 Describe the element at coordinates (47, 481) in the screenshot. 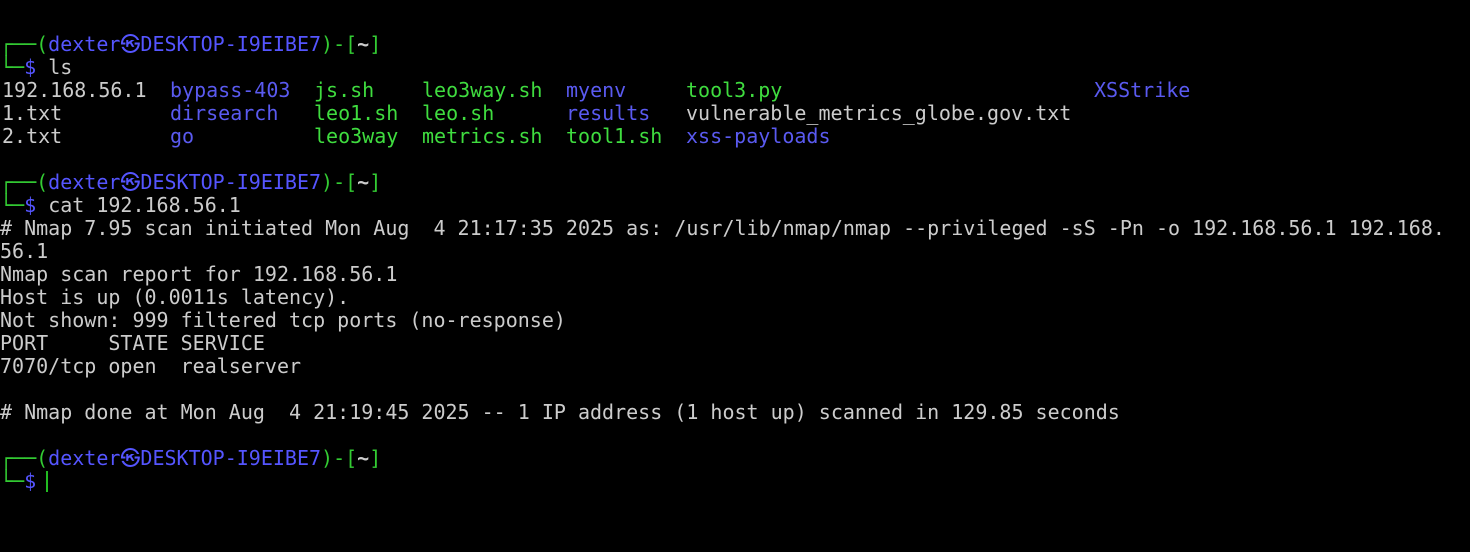

I see `text-cursor` at that location.